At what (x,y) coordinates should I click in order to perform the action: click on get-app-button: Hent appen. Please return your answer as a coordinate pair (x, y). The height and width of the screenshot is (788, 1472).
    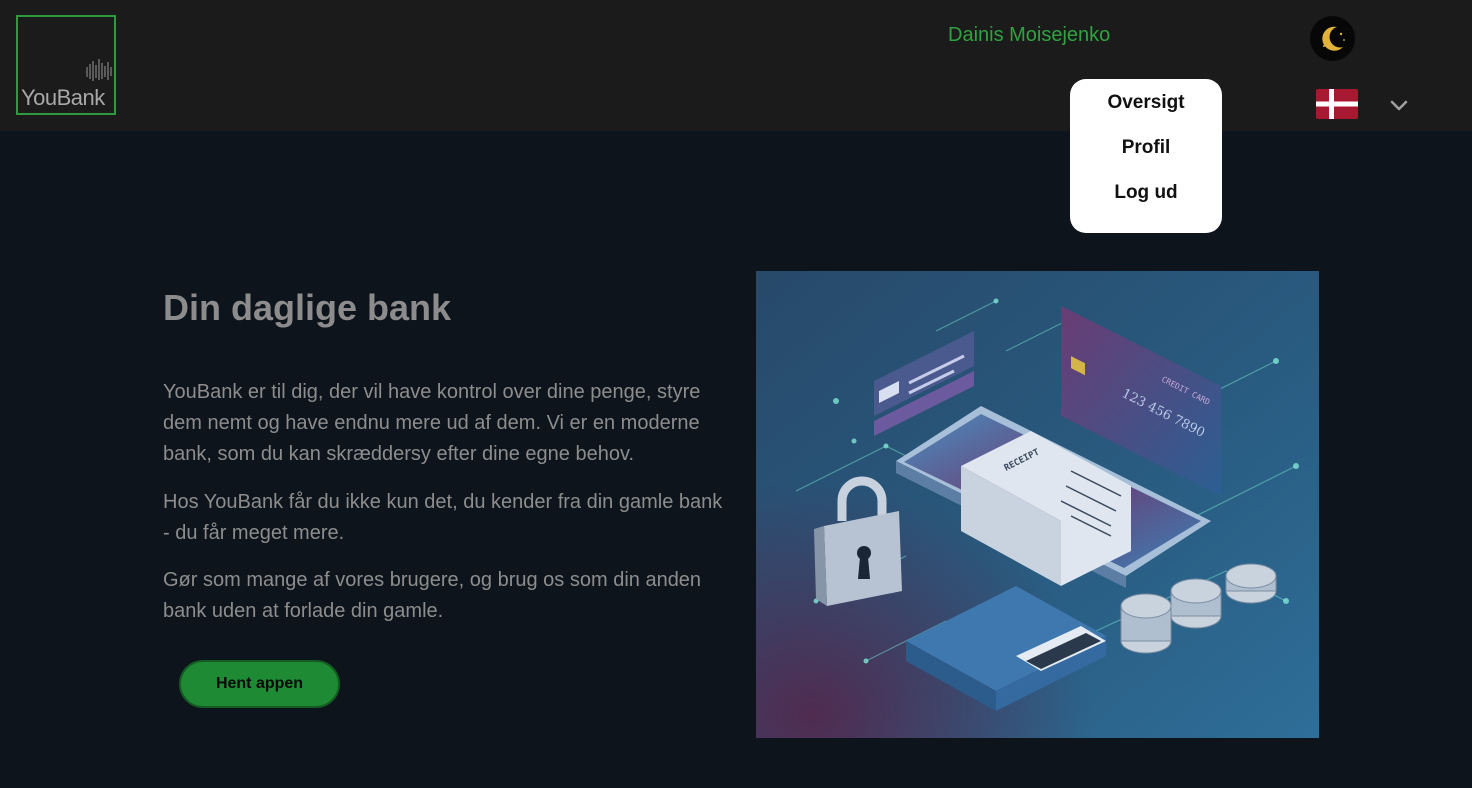
    Looking at the image, I should click on (259, 684).